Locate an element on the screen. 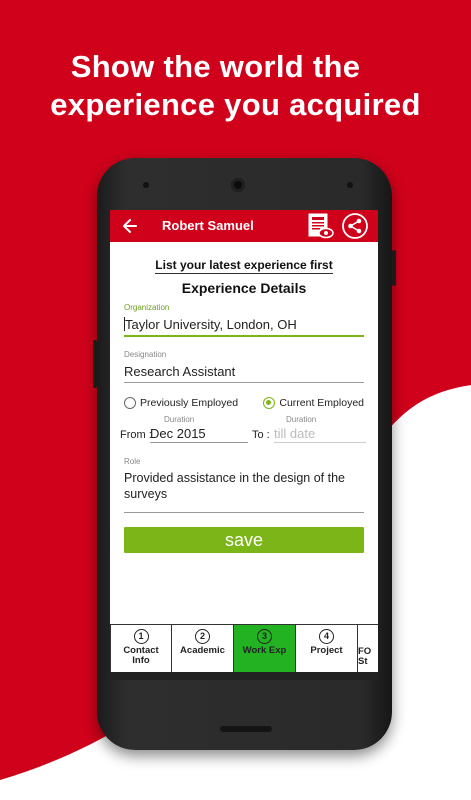 This screenshot has height=800, width=471. tab-label: Academic is located at coordinates (202, 650).